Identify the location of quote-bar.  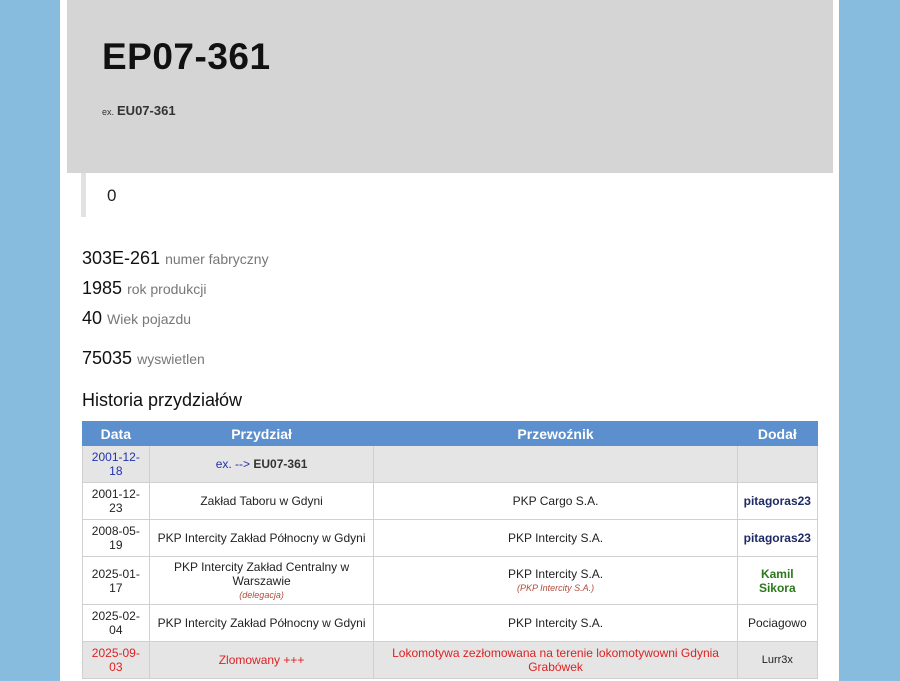
(83, 195).